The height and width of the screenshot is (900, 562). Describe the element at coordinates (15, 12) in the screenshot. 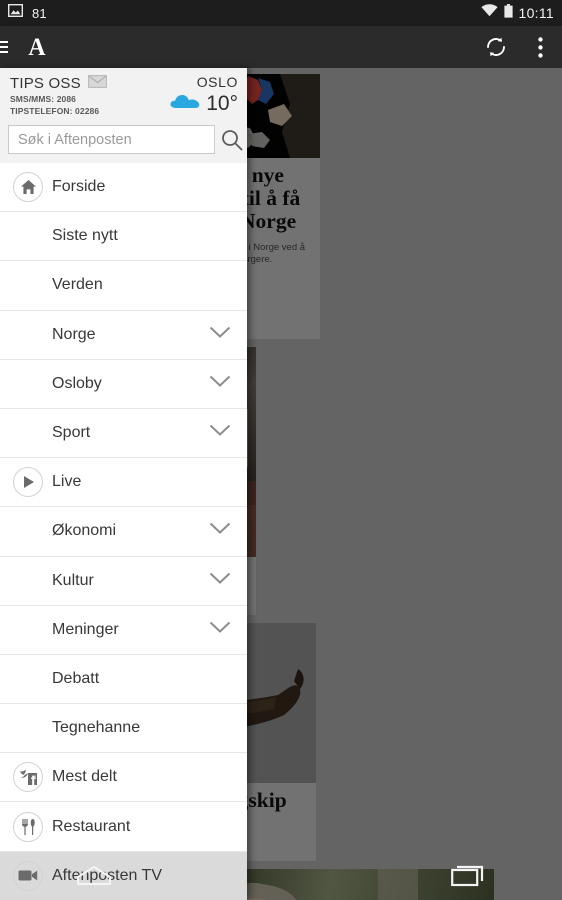

I see `image-icon` at that location.